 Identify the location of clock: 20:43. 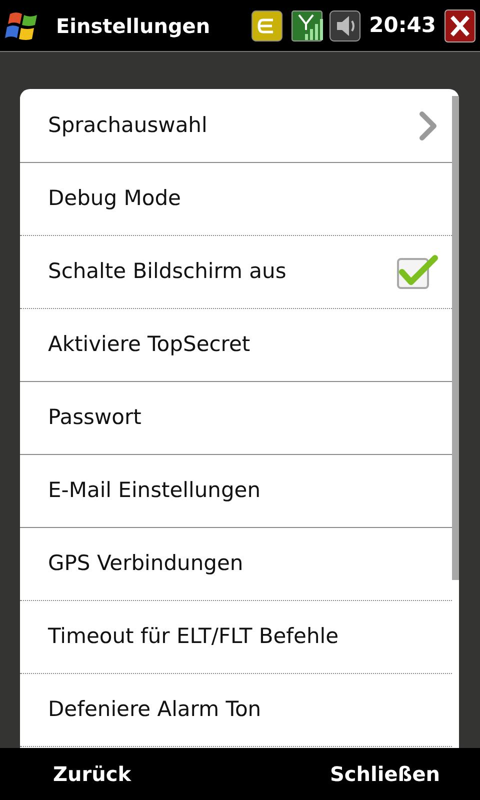
(402, 26).